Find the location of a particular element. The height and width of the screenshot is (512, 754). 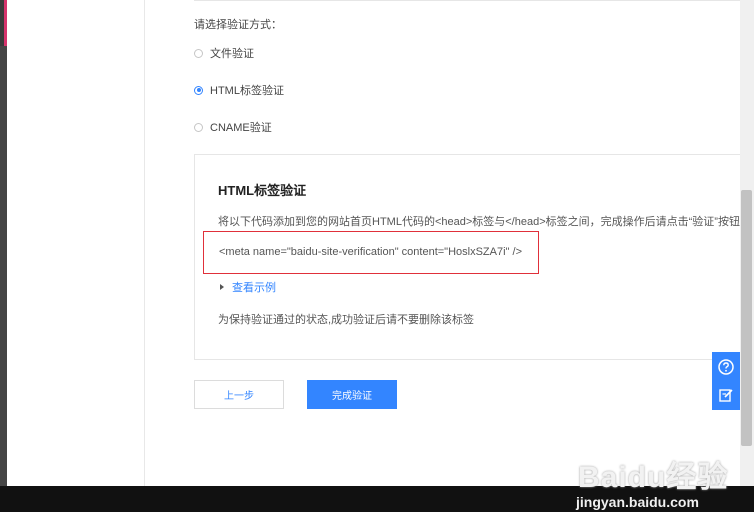

baidu-jingyan-watermark: Baidu经验 is located at coordinates (653, 477).